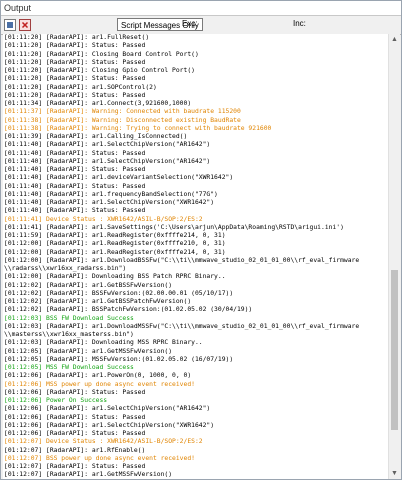 This screenshot has width=402, height=480. What do you see at coordinates (201, 25) in the screenshot?
I see `output-toolbar: Script Messages Only Exc: Inc:` at bounding box center [201, 25].